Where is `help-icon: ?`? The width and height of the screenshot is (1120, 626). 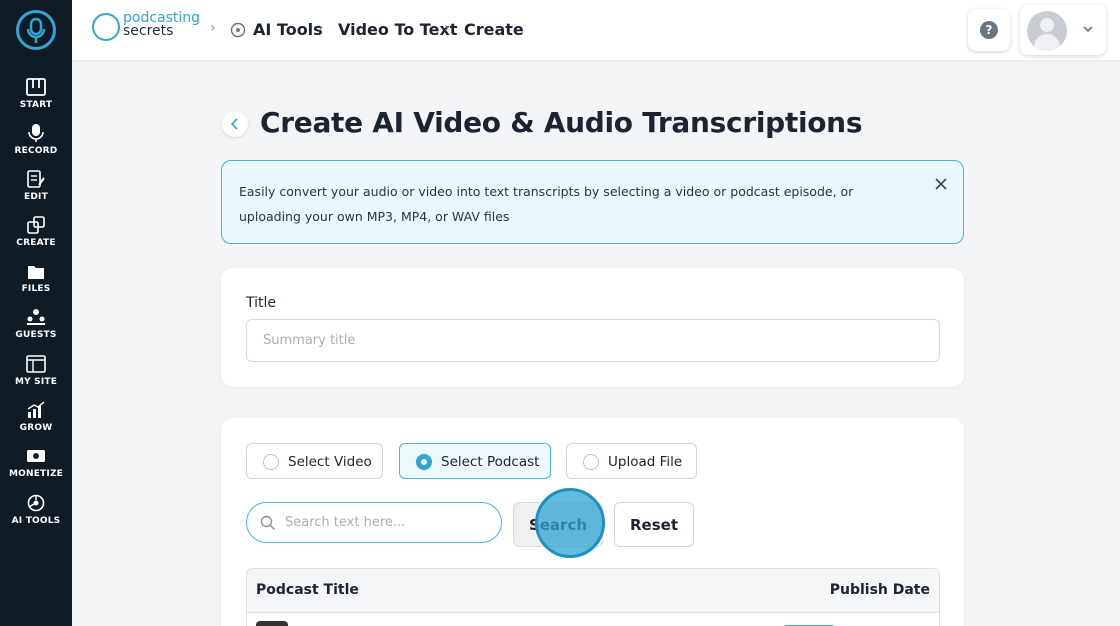
help-icon: ? is located at coordinates (989, 30).